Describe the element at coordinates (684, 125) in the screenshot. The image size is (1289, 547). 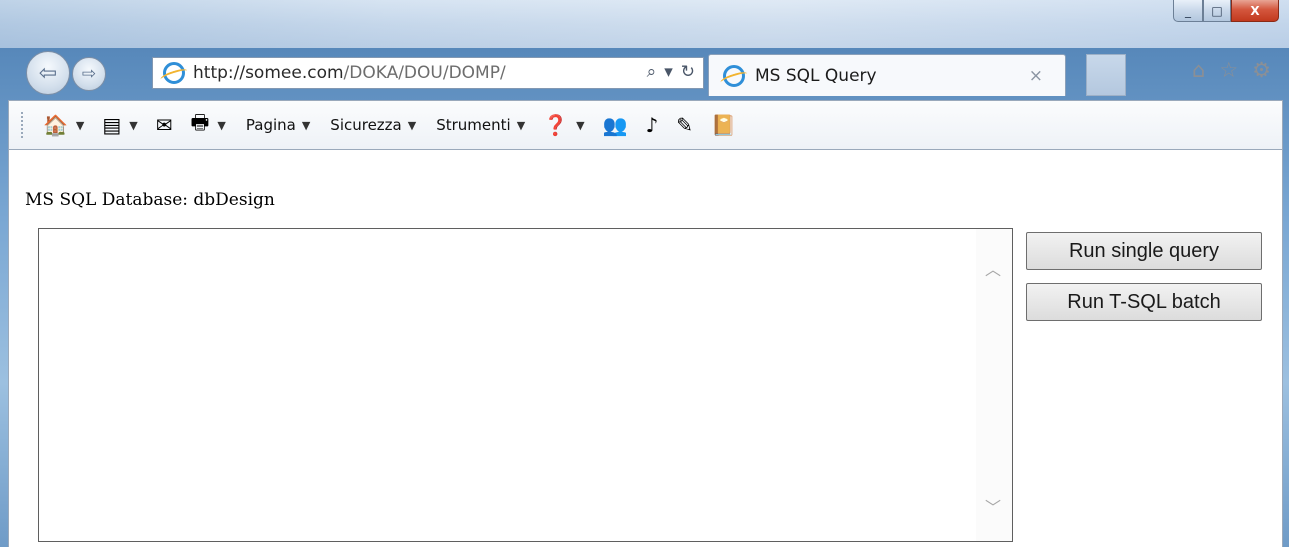
I see `edit-icon: ✎` at that location.